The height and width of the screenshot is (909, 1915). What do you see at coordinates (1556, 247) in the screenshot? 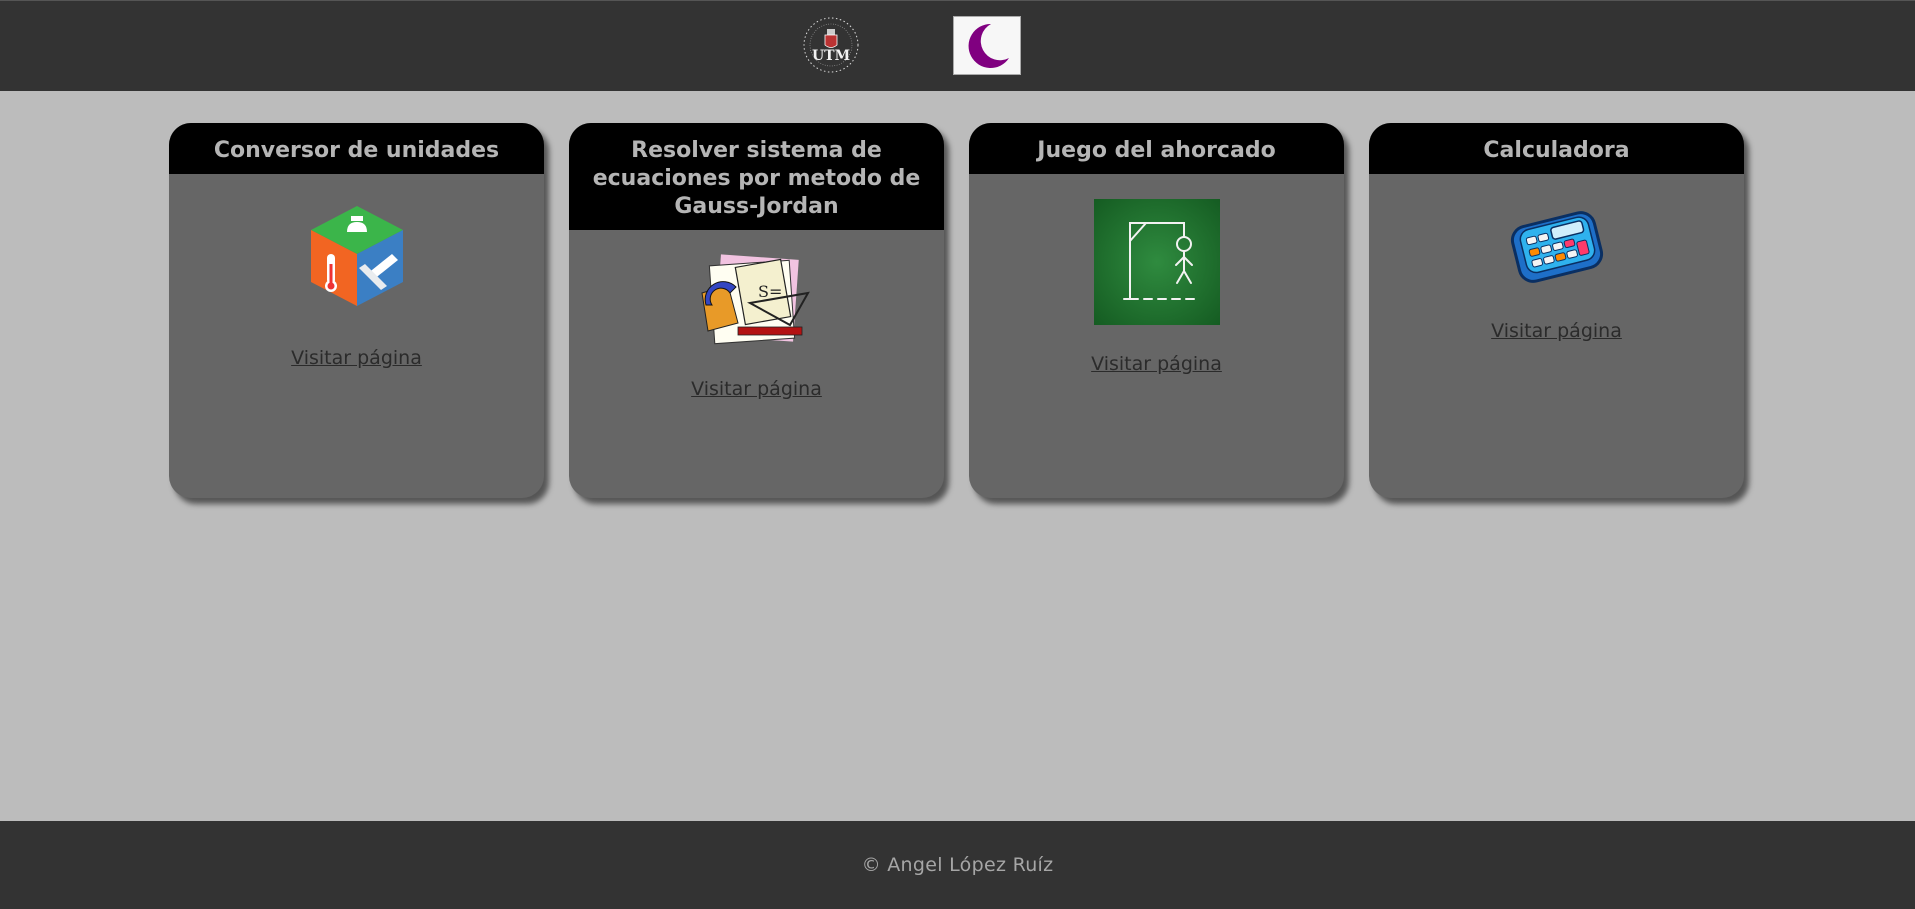
I see `calculator-icon` at bounding box center [1556, 247].